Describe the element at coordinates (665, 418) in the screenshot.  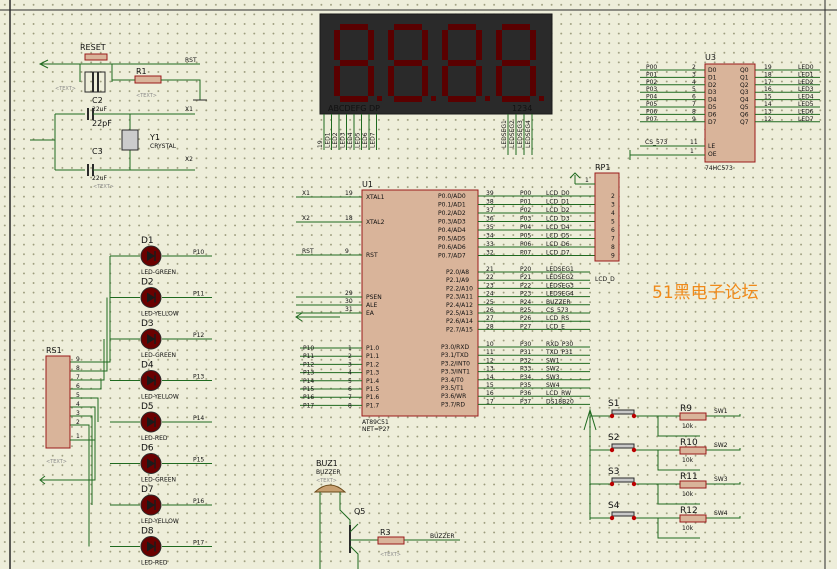
I see `switch-s1: S1 R9 10k SW1` at that location.